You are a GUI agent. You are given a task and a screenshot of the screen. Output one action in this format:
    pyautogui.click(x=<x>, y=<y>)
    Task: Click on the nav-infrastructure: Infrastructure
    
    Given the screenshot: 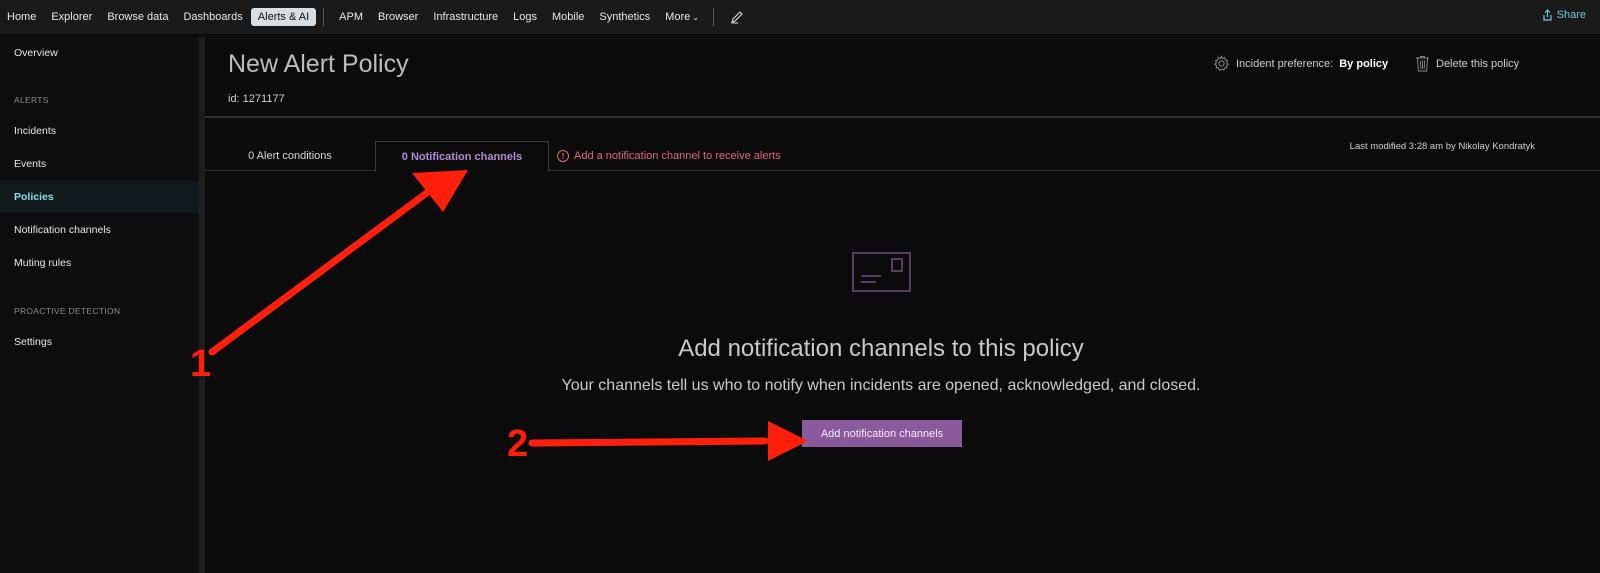 What is the action you would take?
    pyautogui.click(x=465, y=17)
    